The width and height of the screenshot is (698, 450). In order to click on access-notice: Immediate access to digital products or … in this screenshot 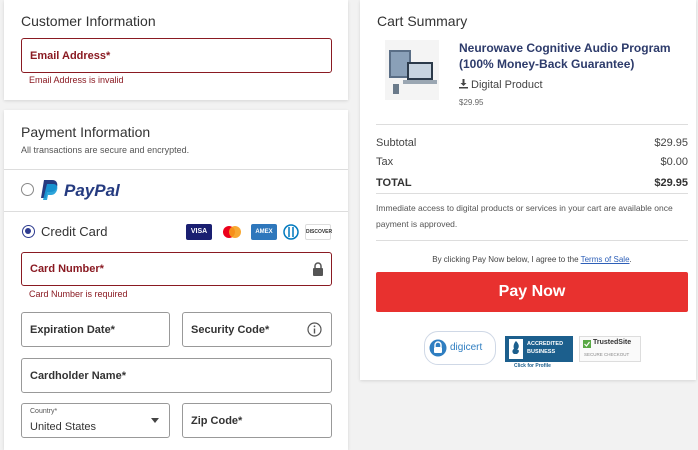, I will do `click(524, 216)`.